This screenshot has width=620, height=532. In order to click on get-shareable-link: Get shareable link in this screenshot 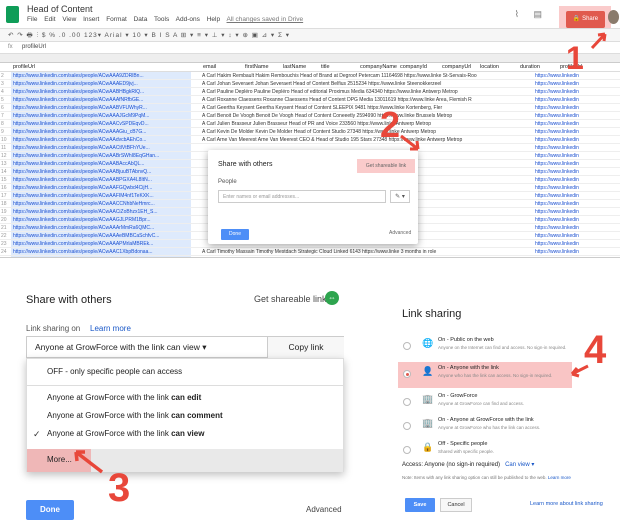, I will do `click(290, 299)`.